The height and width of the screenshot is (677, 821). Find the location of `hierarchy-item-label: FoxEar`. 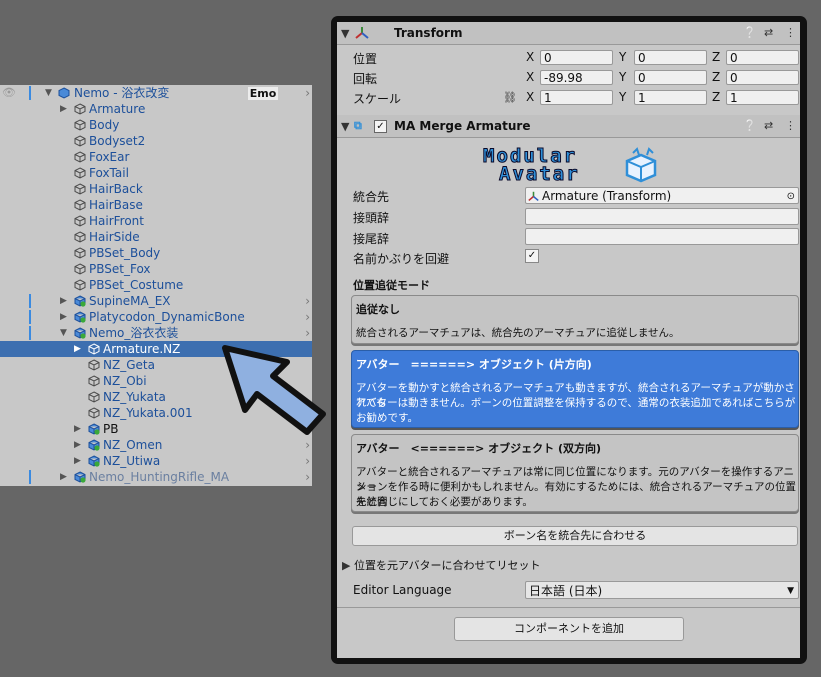

hierarchy-item-label: FoxEar is located at coordinates (109, 157).